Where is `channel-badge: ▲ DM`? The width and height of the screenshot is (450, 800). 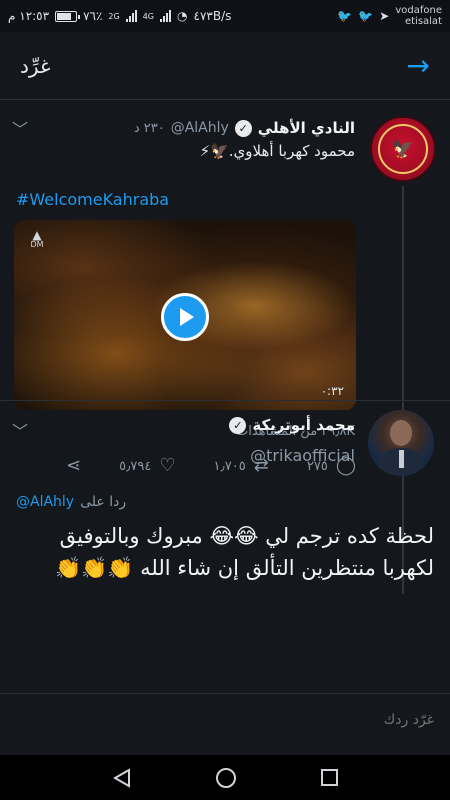
channel-badge: ▲ DM is located at coordinates (37, 242).